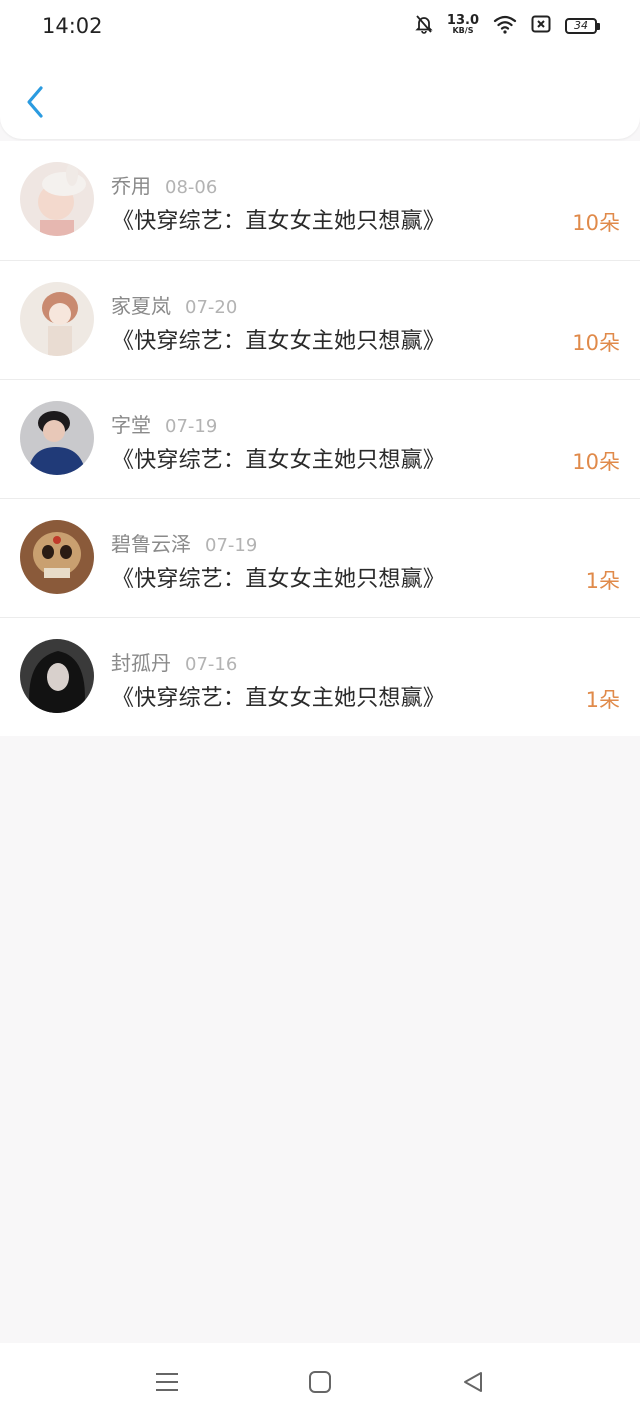  Describe the element at coordinates (320, 69) in the screenshot. I see `header: 14:02 13.0 KB/S 34` at that location.